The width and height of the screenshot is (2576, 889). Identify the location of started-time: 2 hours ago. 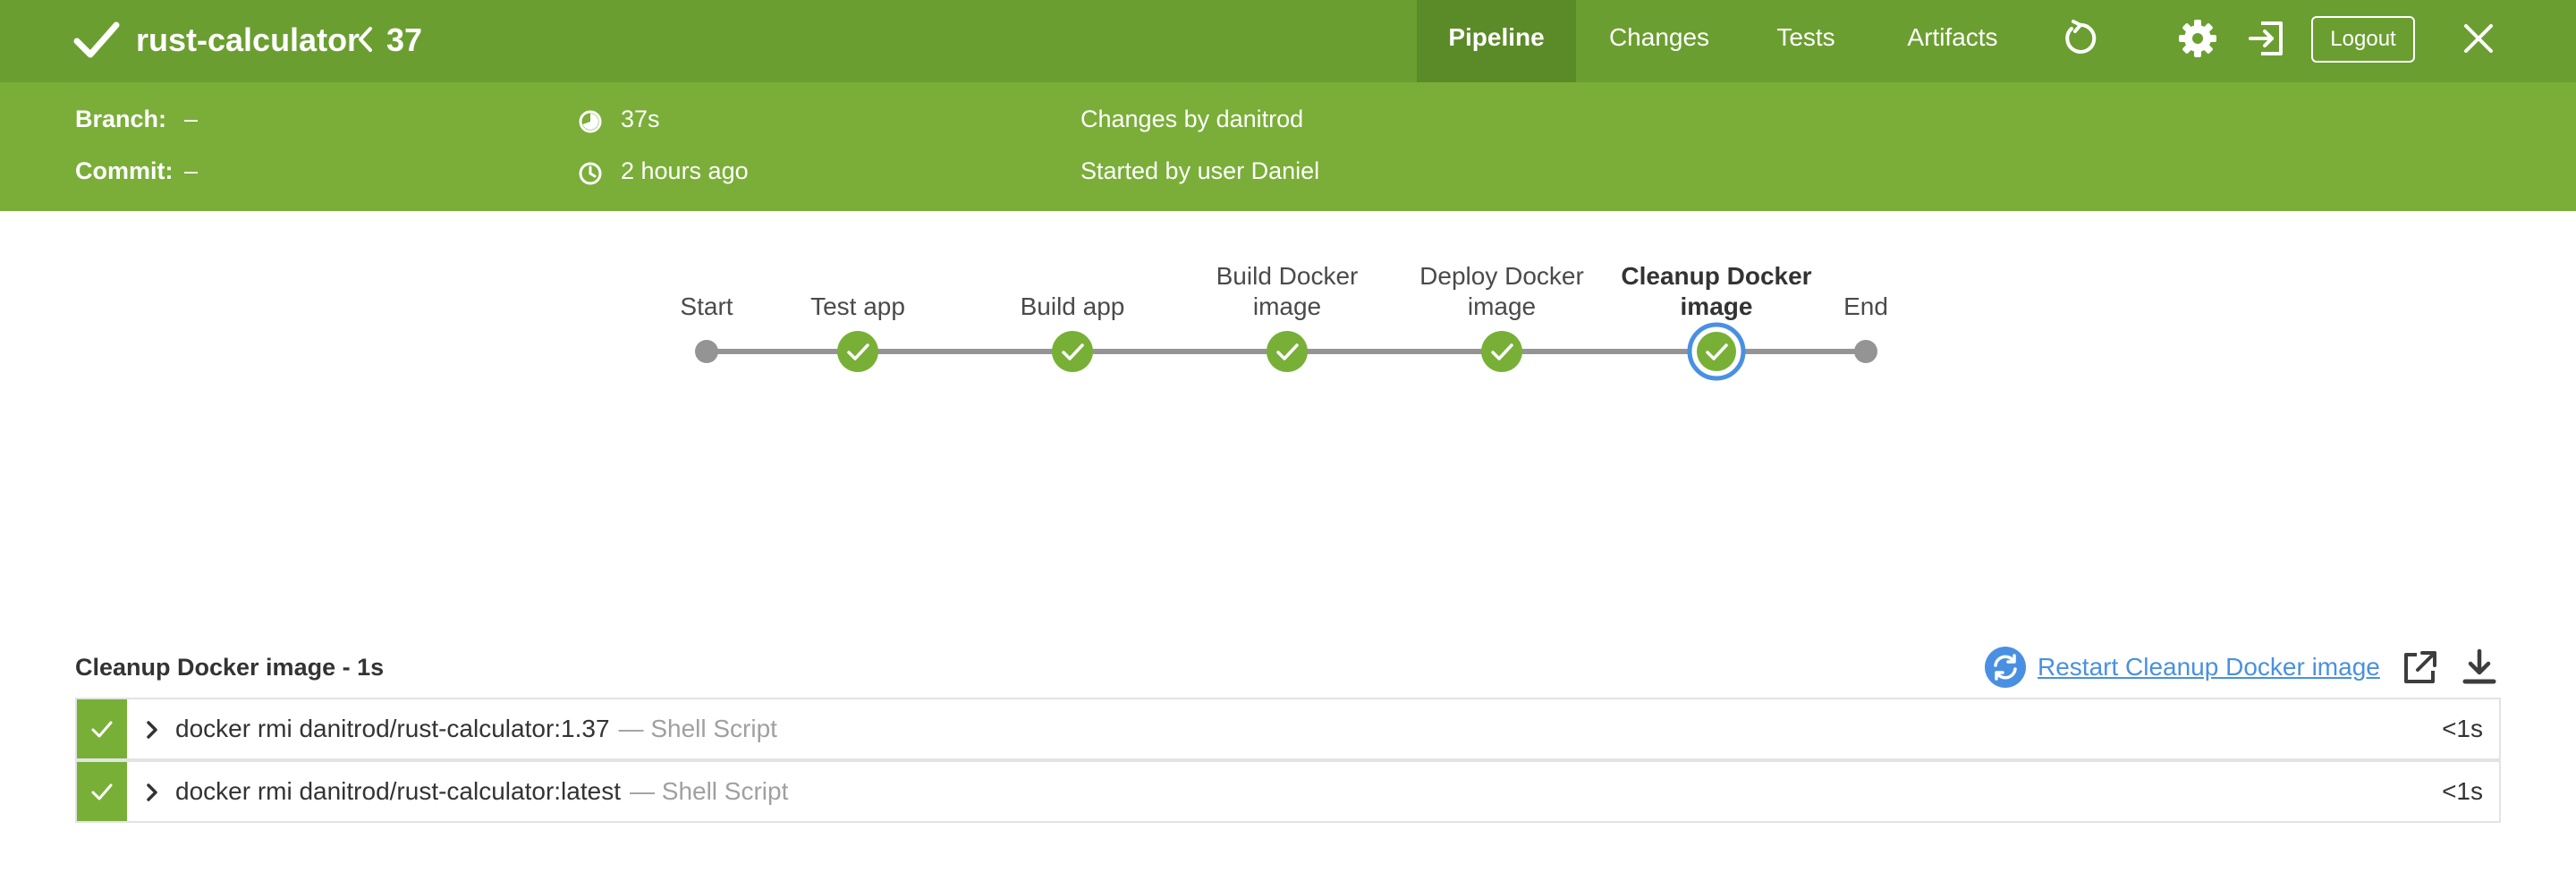
(685, 170).